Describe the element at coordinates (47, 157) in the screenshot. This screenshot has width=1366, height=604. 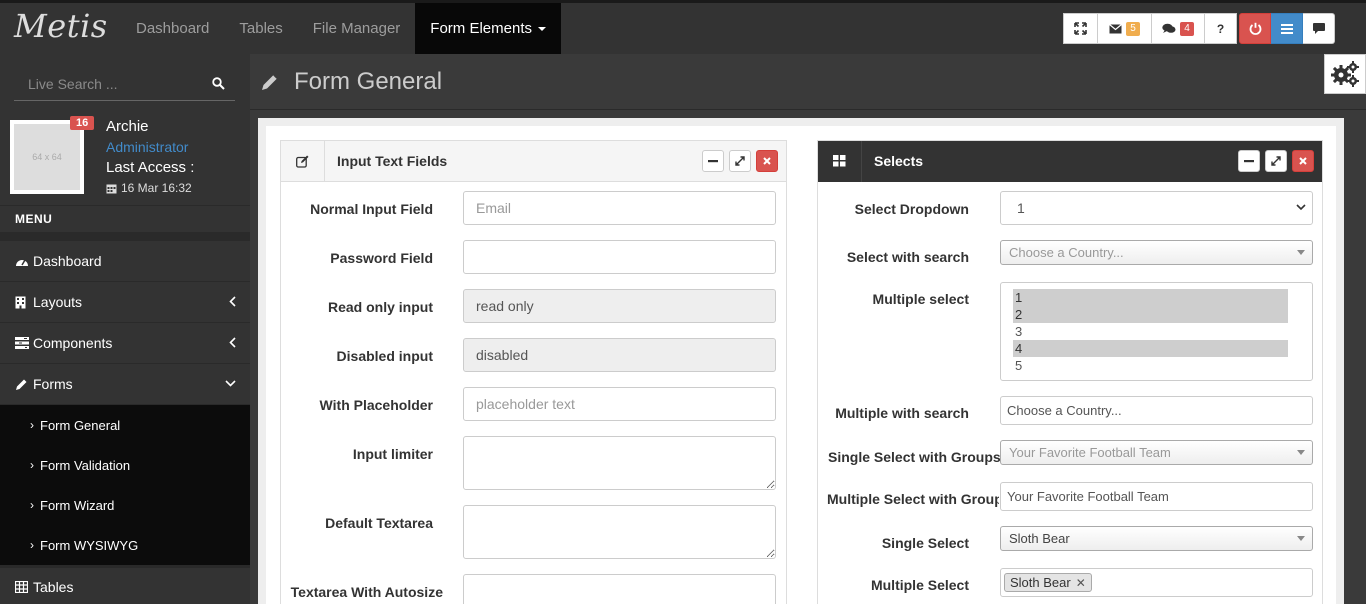
I see `avatar: 64 x 64` at that location.